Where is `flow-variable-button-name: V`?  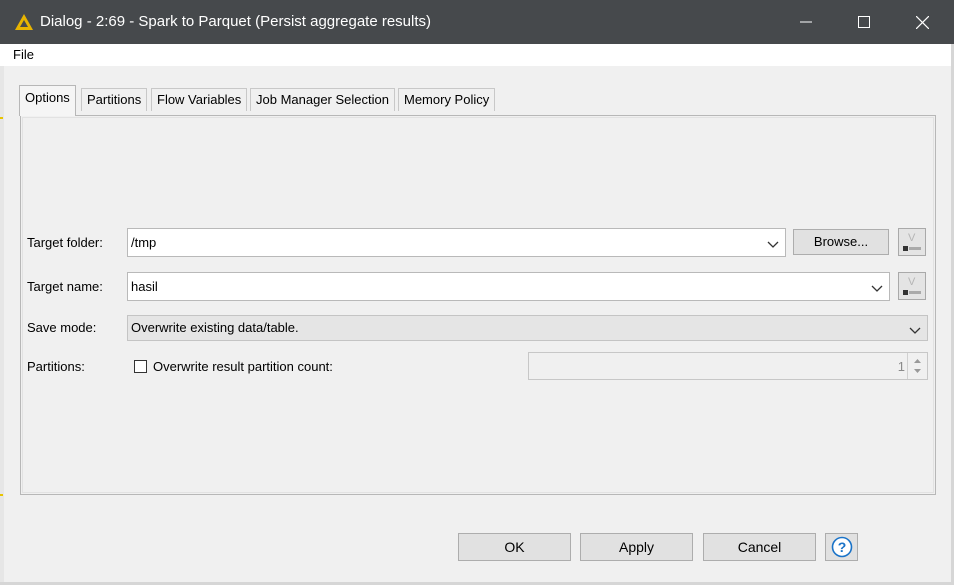
flow-variable-button-name: V is located at coordinates (912, 286).